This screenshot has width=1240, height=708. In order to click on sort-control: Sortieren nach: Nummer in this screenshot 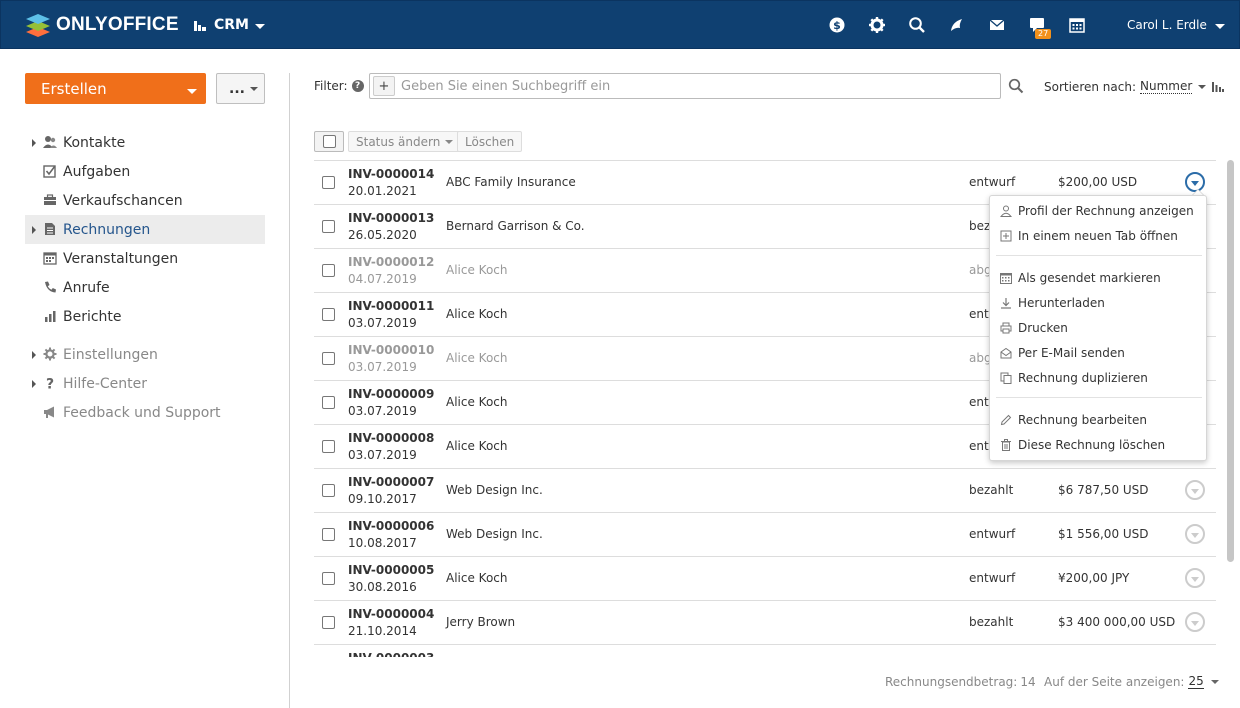, I will do `click(1134, 86)`.